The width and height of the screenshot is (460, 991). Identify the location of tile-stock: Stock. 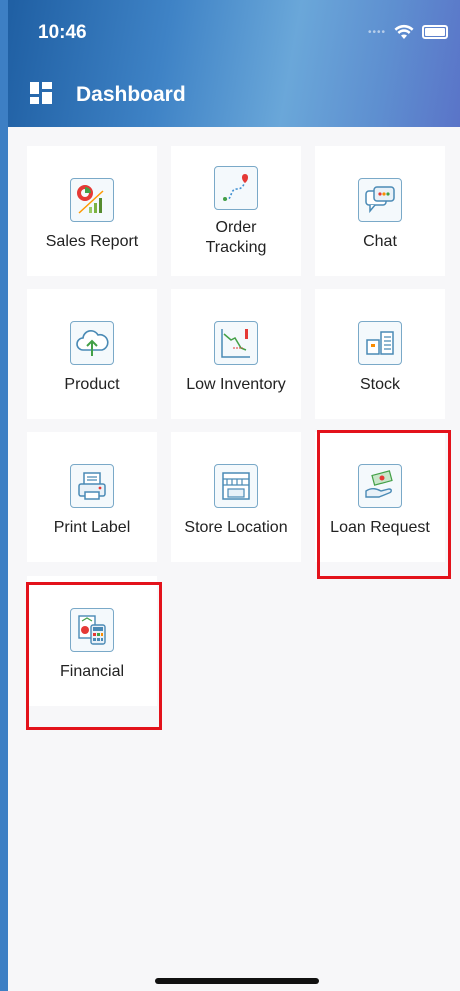
(380, 354).